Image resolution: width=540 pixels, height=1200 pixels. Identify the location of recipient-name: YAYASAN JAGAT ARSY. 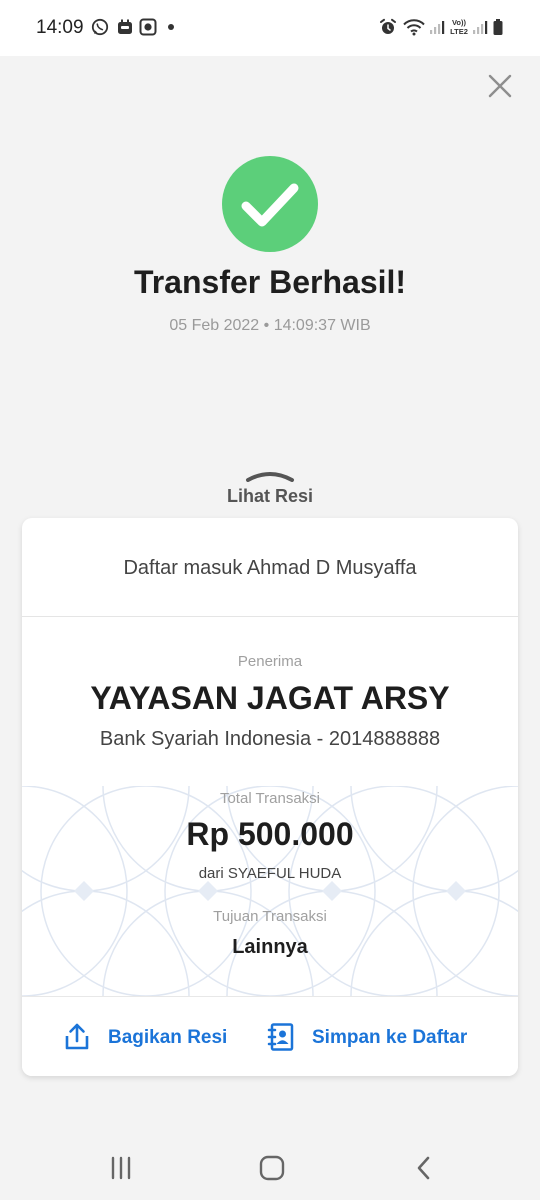
(270, 698).